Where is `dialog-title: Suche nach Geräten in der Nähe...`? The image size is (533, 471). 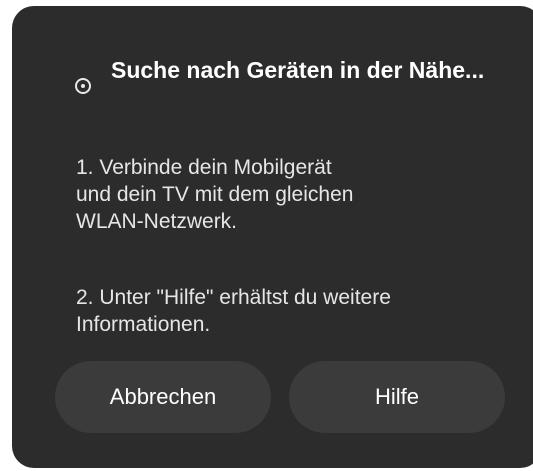 dialog-title: Suche nach Geräten in der Nähe... is located at coordinates (298, 70).